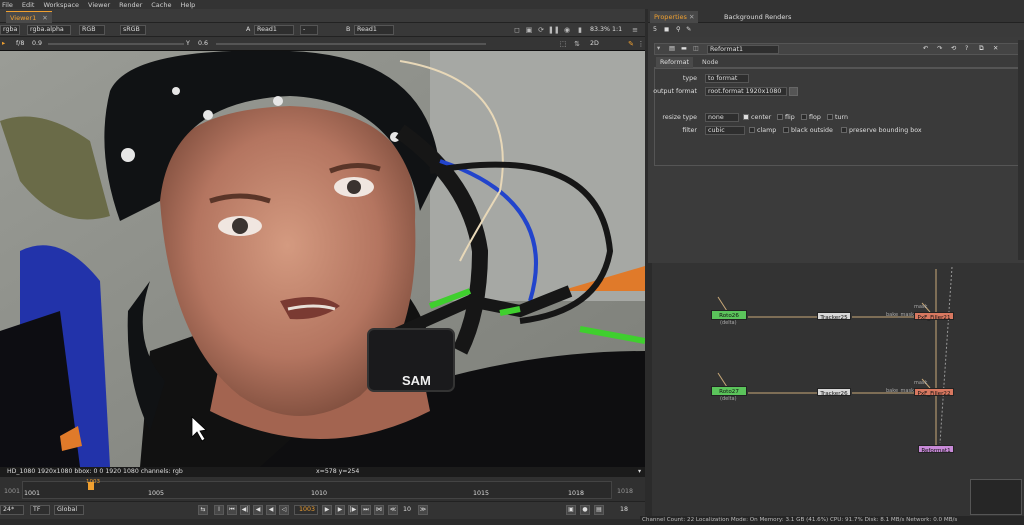 The width and height of the screenshot is (1024, 525). What do you see at coordinates (996, 497) in the screenshot?
I see `graph-minimap` at bounding box center [996, 497].